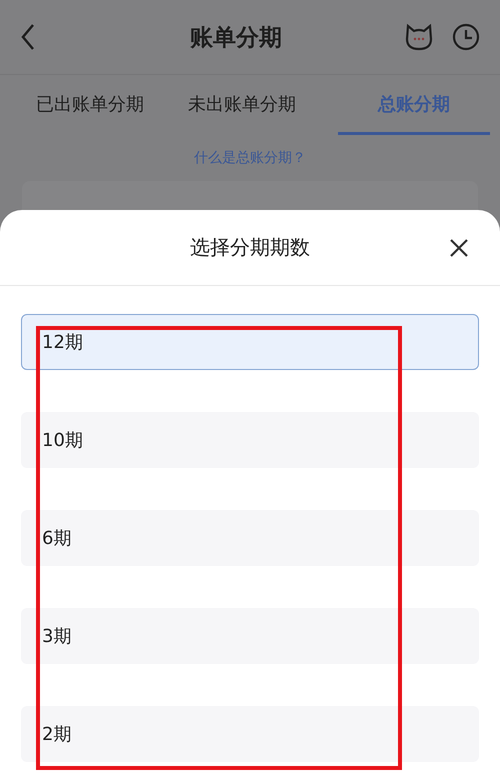 This screenshot has width=500, height=775. What do you see at coordinates (242, 105) in the screenshot?
I see `tab: 未出账单分期` at bounding box center [242, 105].